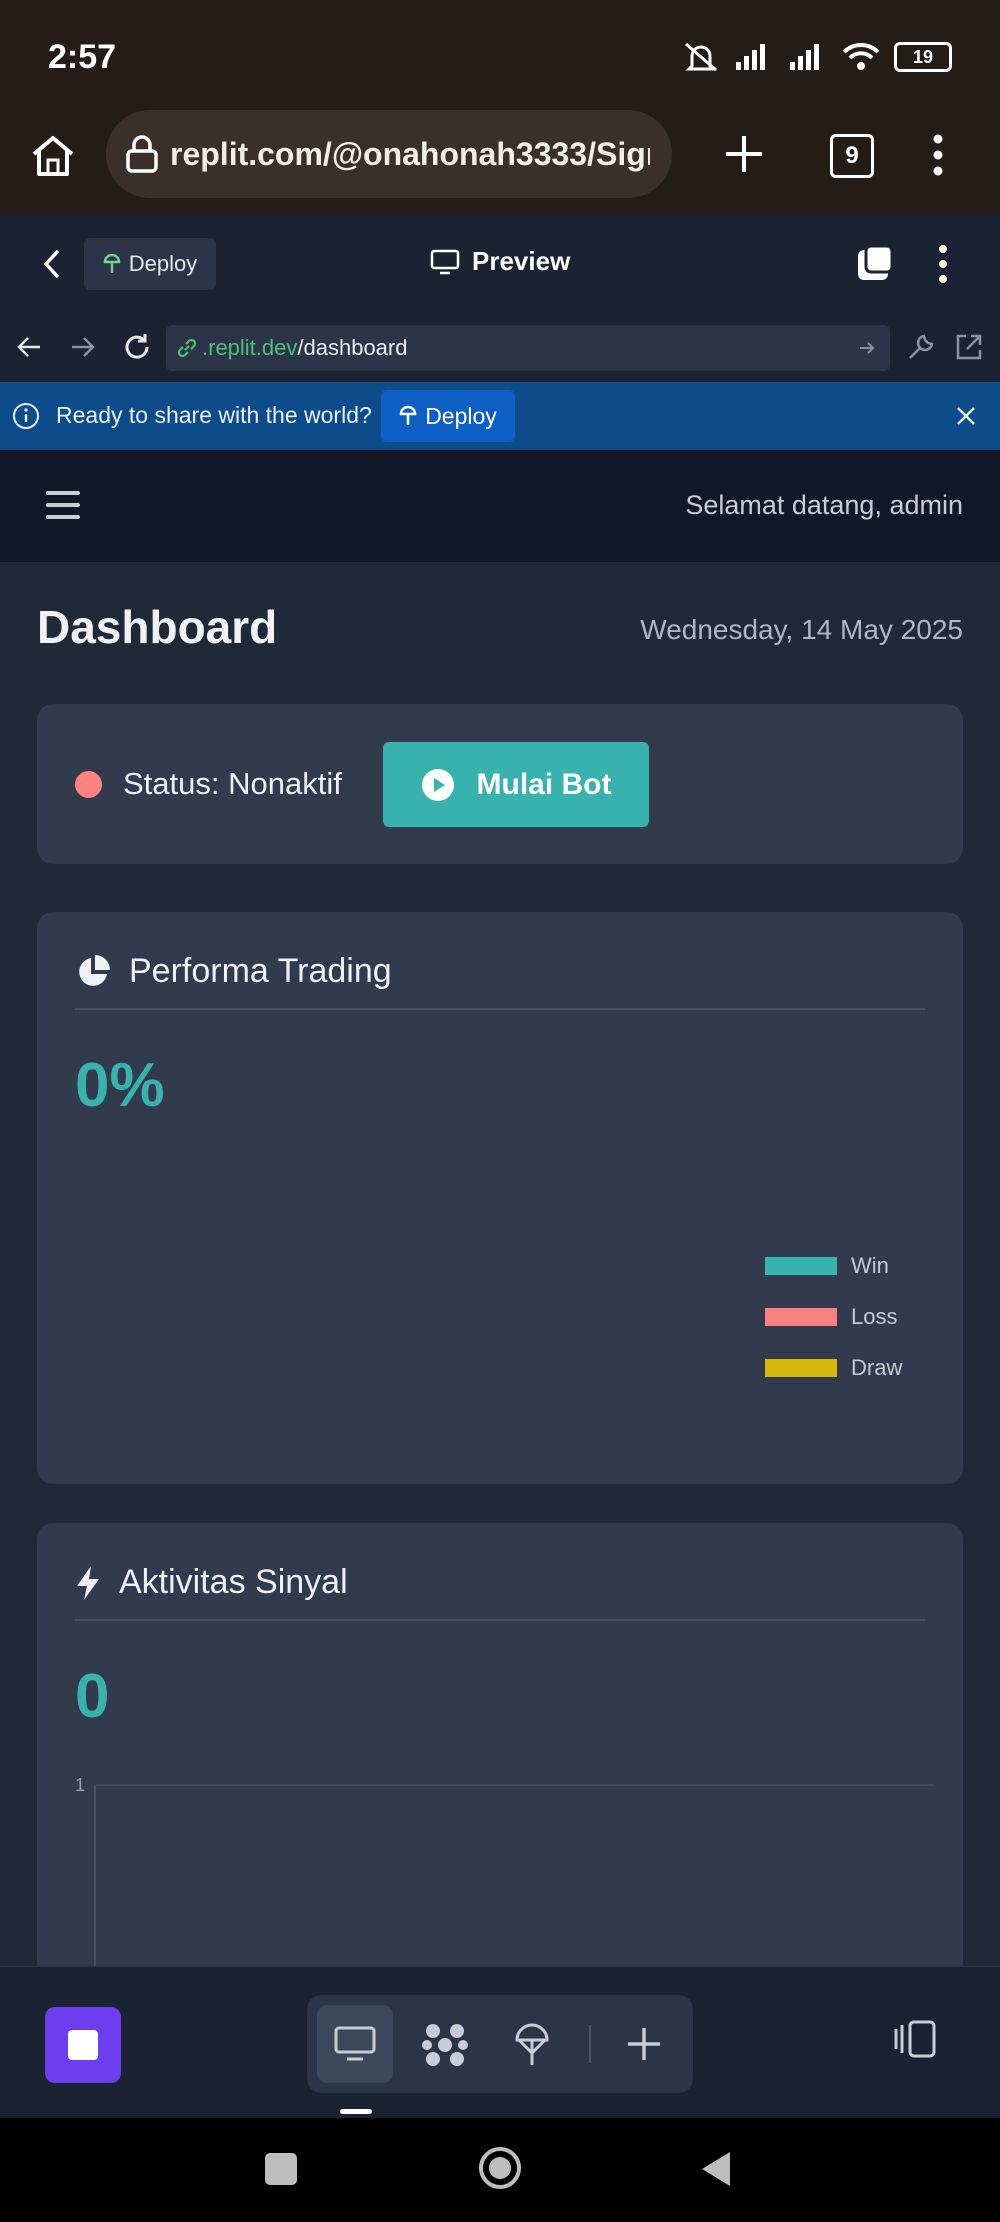 This screenshot has height=2222, width=1000. Describe the element at coordinates (877, 1367) in the screenshot. I see `legend-label: Draw` at that location.